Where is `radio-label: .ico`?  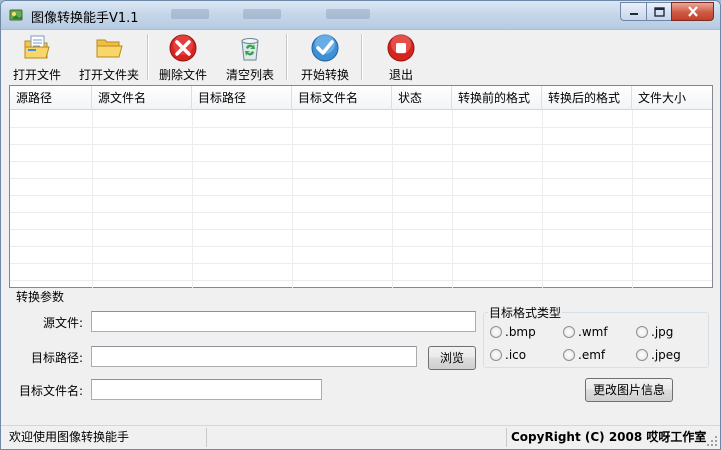
radio-label: .ico is located at coordinates (516, 355).